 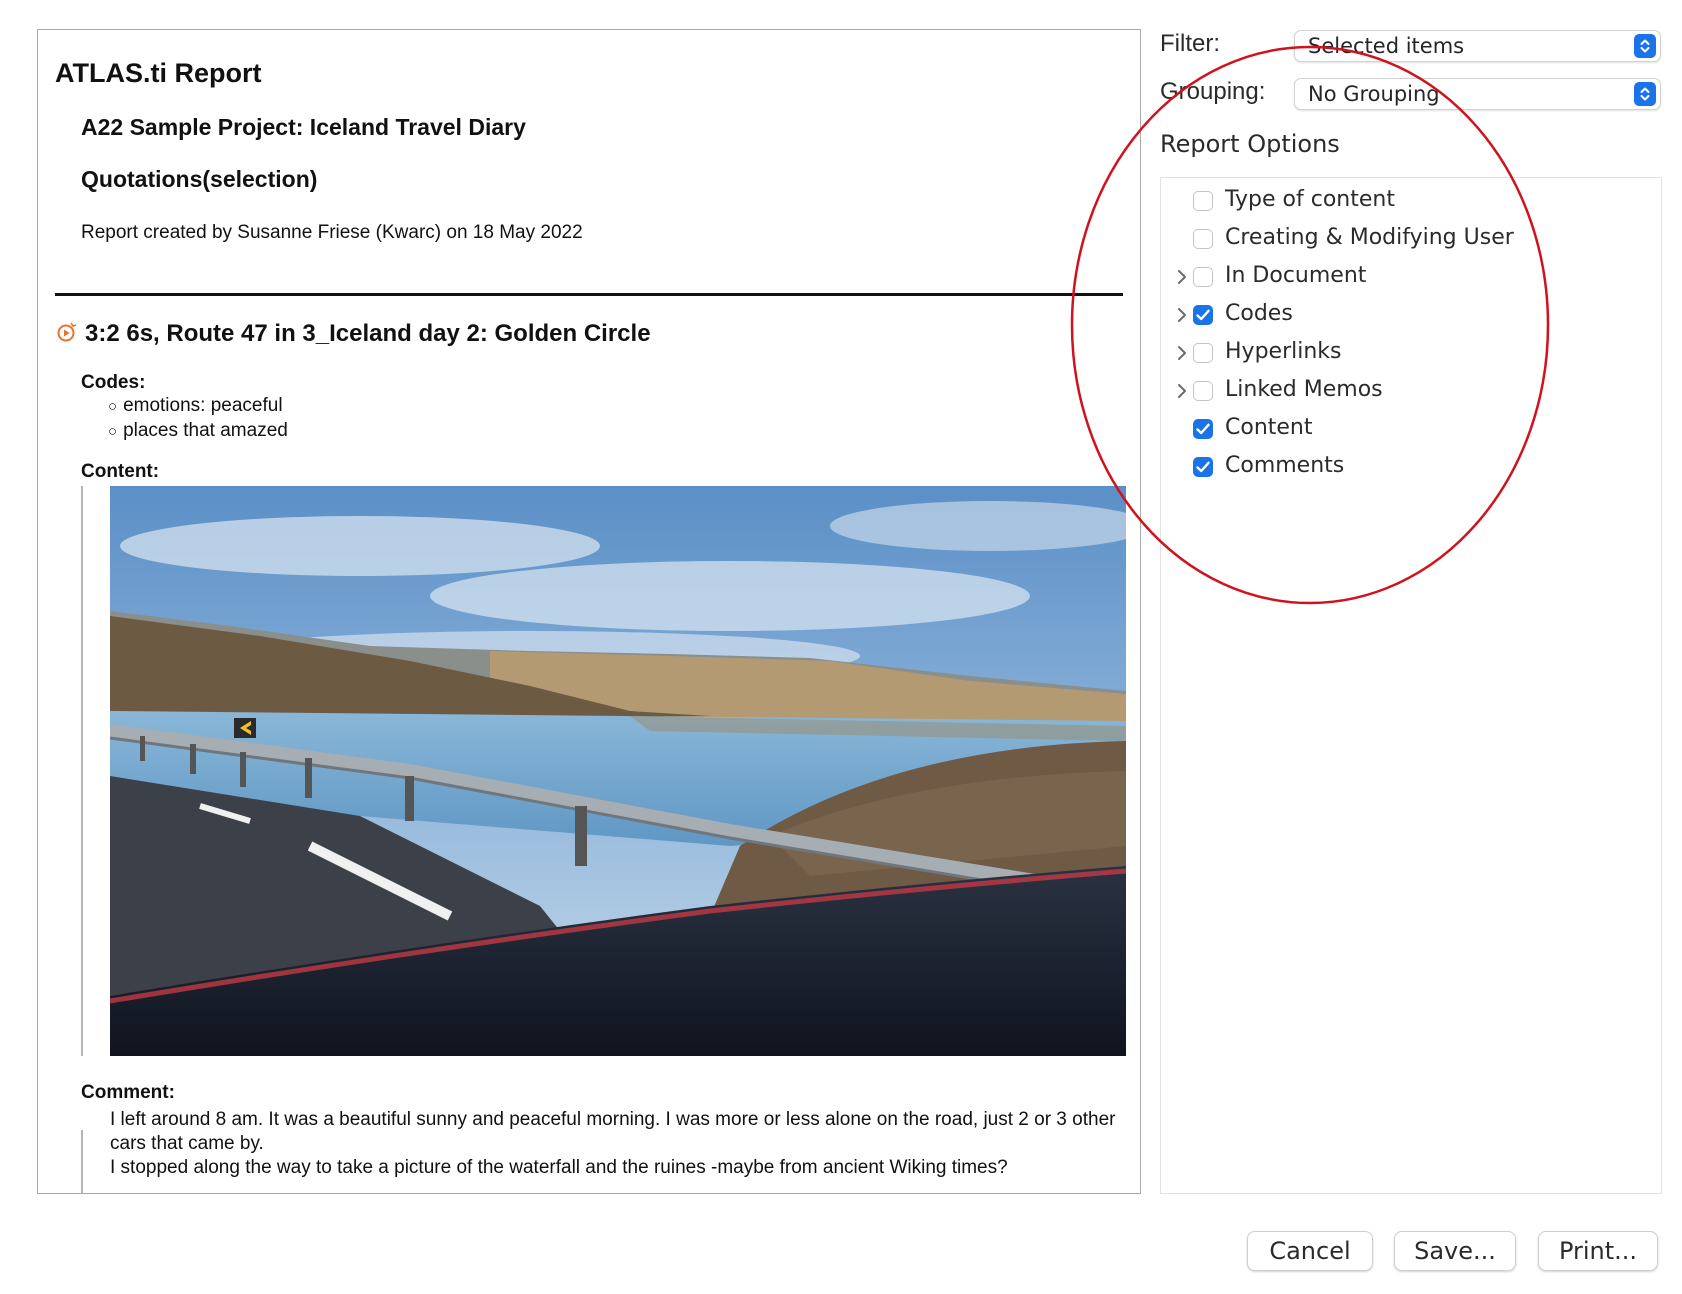 I want to click on grouping-value: No Grouping, so click(x=1374, y=94).